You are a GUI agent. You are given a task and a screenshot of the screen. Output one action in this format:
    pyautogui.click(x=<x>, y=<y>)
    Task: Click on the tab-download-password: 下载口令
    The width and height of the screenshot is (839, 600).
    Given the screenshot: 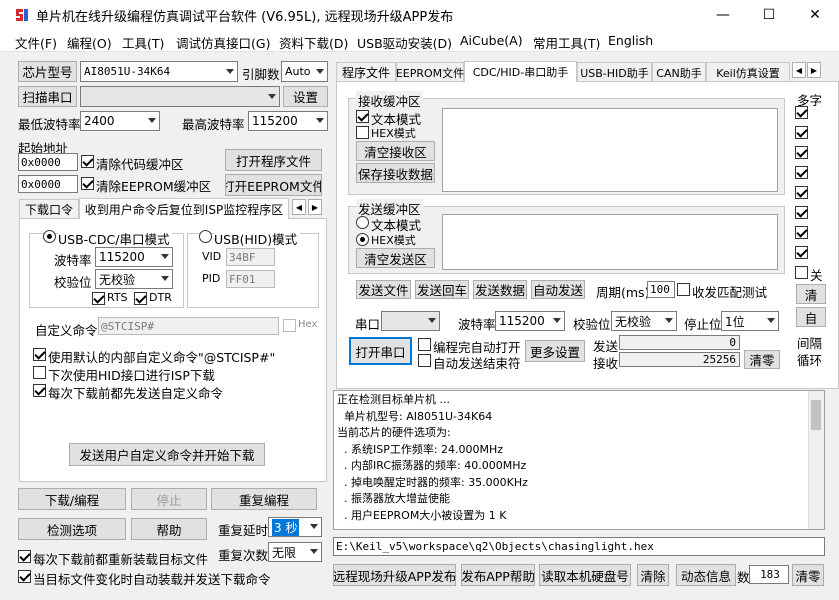 What is the action you would take?
    pyautogui.click(x=49, y=209)
    